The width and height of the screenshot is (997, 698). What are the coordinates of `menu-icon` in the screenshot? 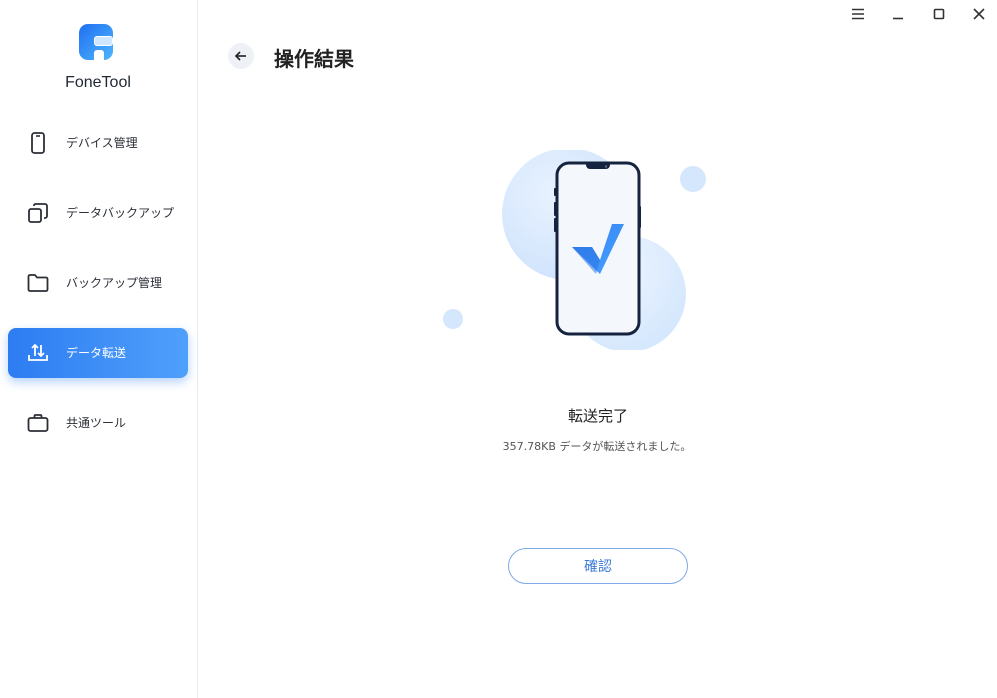 It's located at (858, 14).